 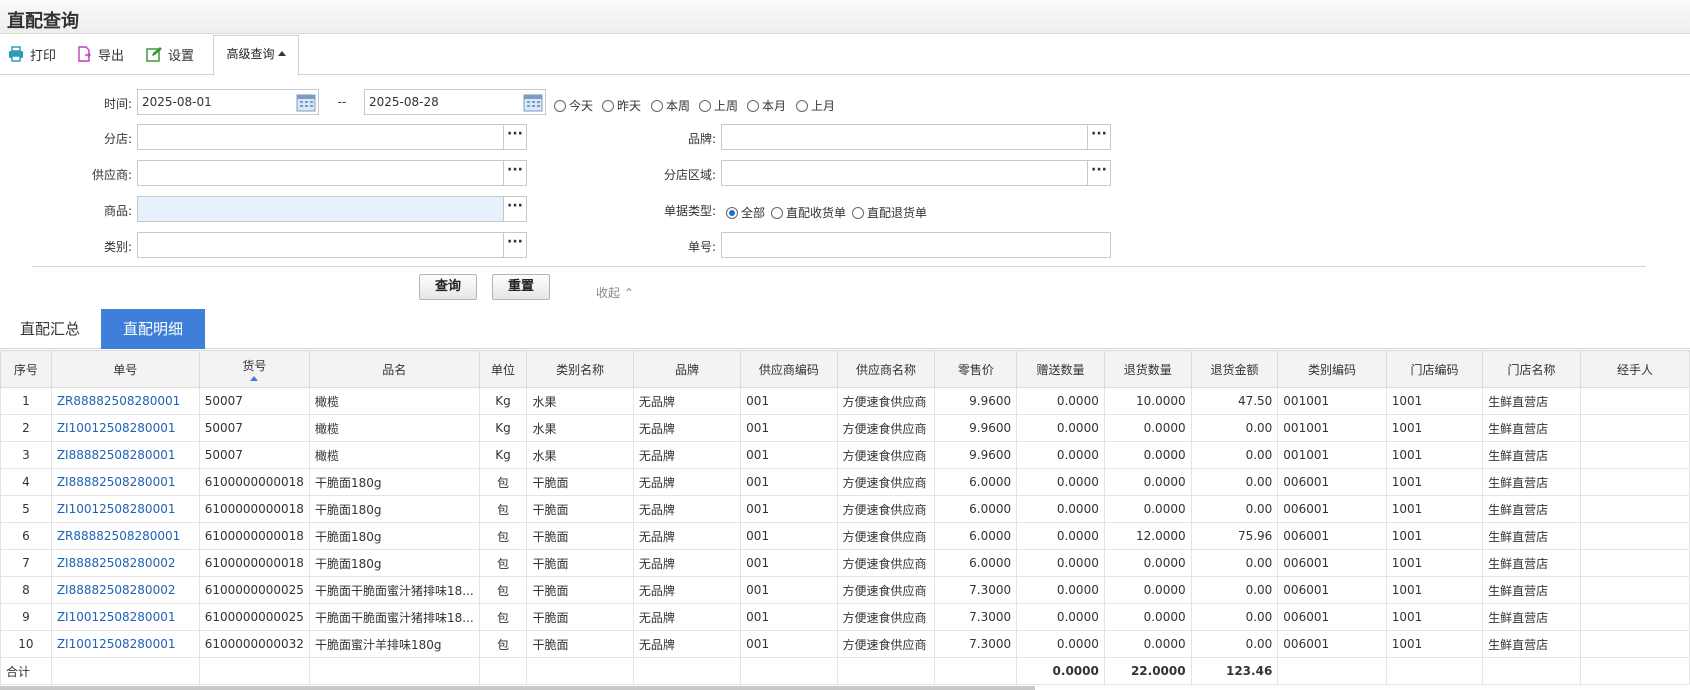 I want to click on column-header: 序号, so click(x=26, y=369).